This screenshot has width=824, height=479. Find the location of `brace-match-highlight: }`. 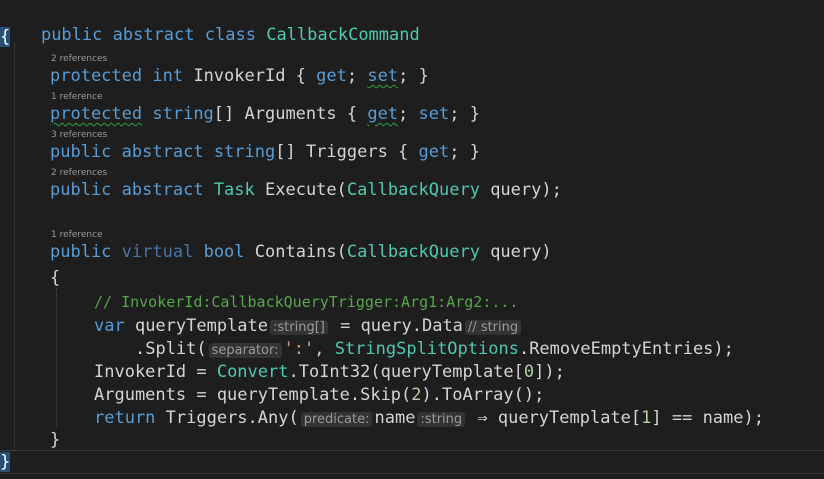

brace-match-highlight: } is located at coordinates (5, 462).